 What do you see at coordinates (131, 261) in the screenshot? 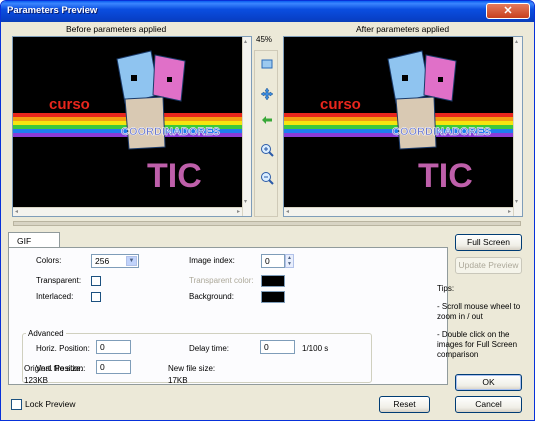
I see `chevron-down-icon: ▼` at bounding box center [131, 261].